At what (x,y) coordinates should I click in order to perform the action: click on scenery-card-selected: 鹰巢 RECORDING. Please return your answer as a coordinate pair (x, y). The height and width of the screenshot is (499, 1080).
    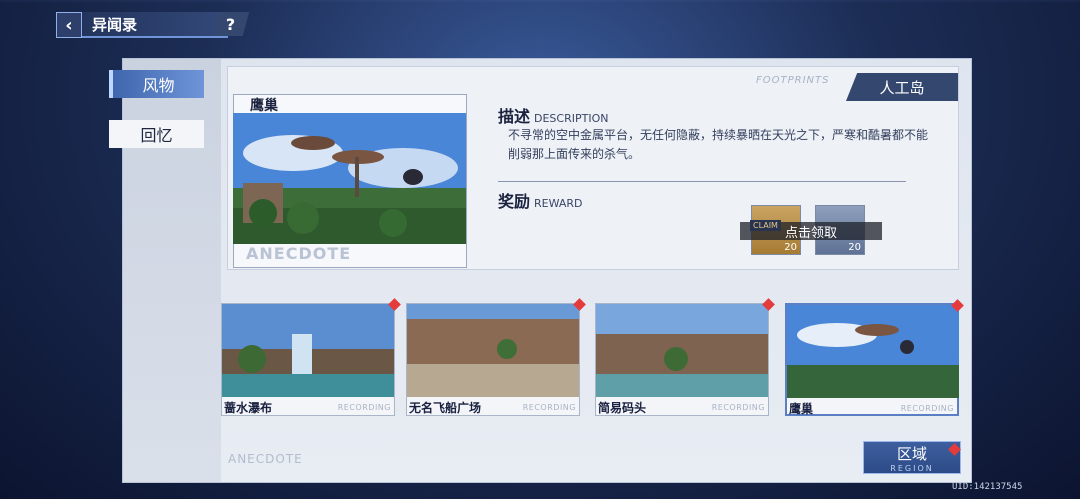
    Looking at the image, I should click on (874, 357).